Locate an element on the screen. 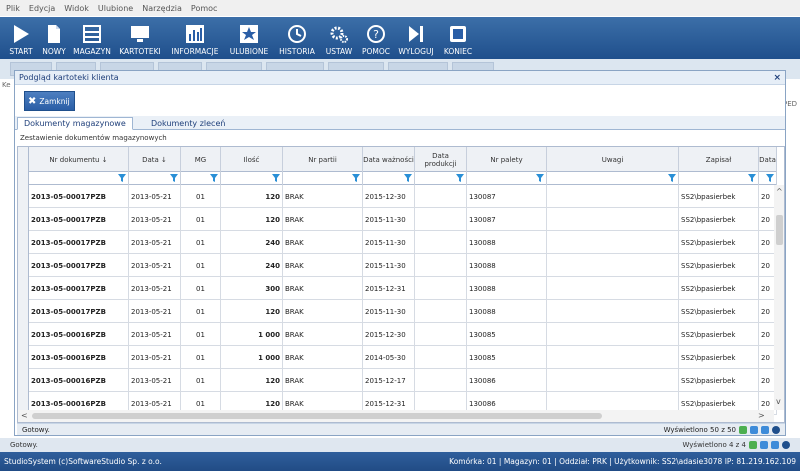 This screenshot has height=471, width=800. tab-warehouse-documents: Dokumenty magazynowe is located at coordinates (75, 123).